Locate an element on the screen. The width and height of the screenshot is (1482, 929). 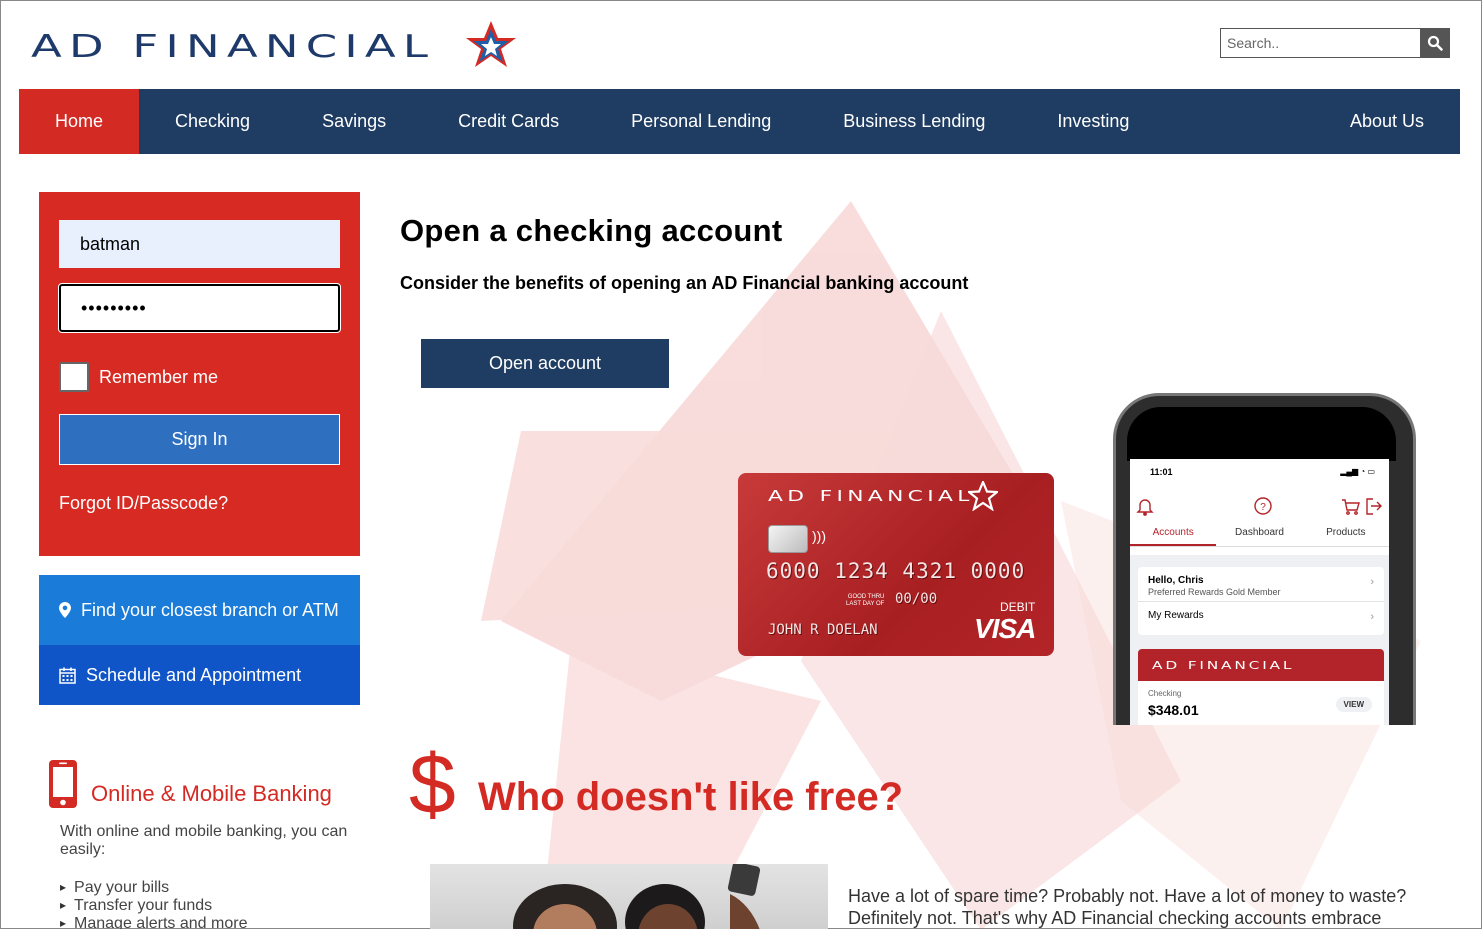
find-branch-label: Find your closest branch or ATM is located at coordinates (210, 609).